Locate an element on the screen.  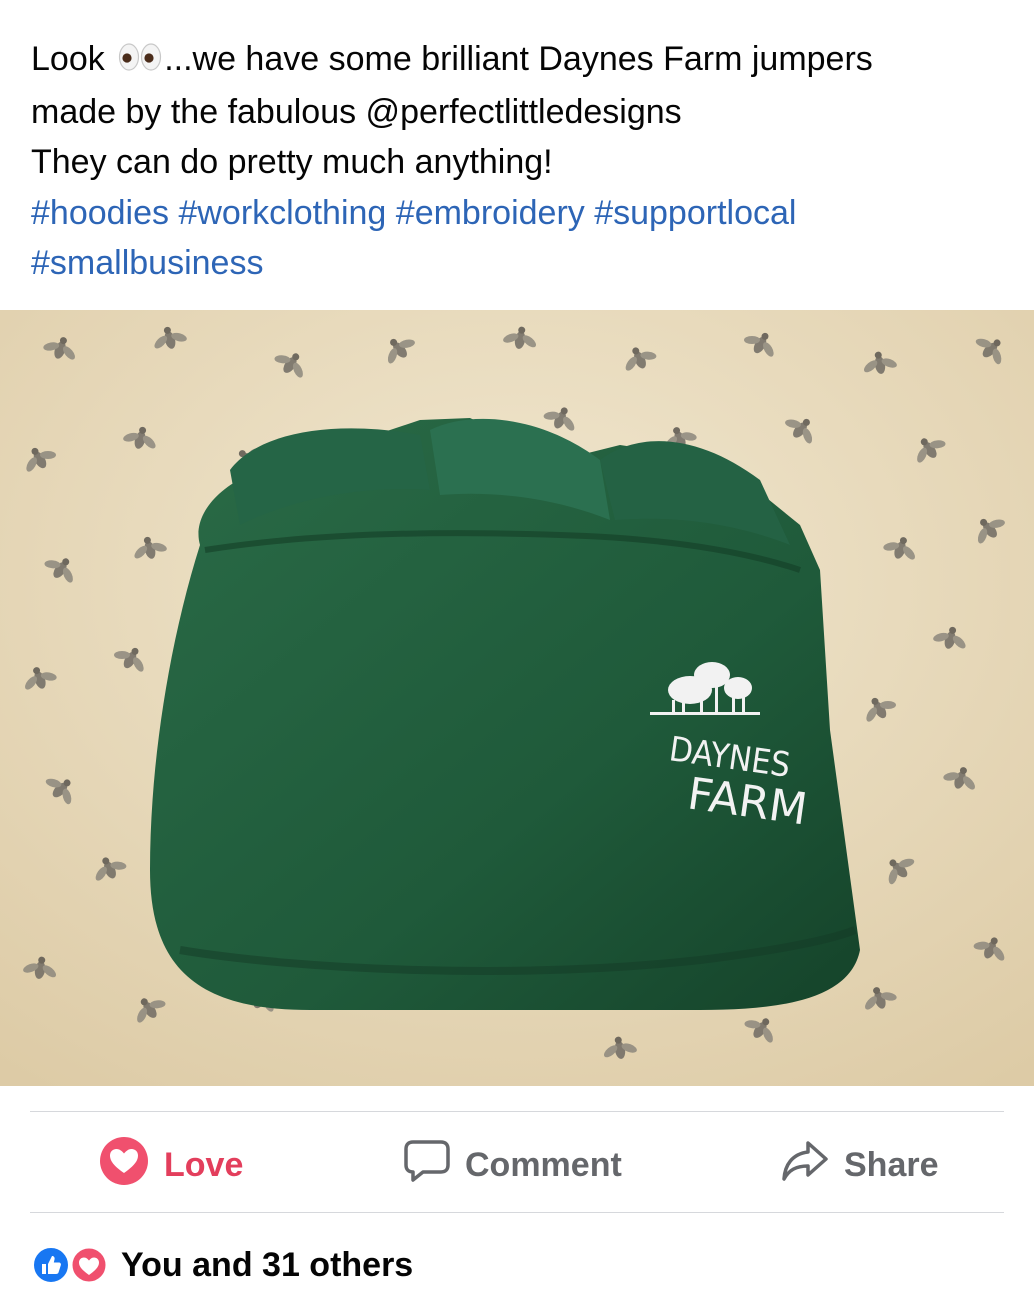
post-text-line-3: They can do pretty much anything! is located at coordinates (292, 162).